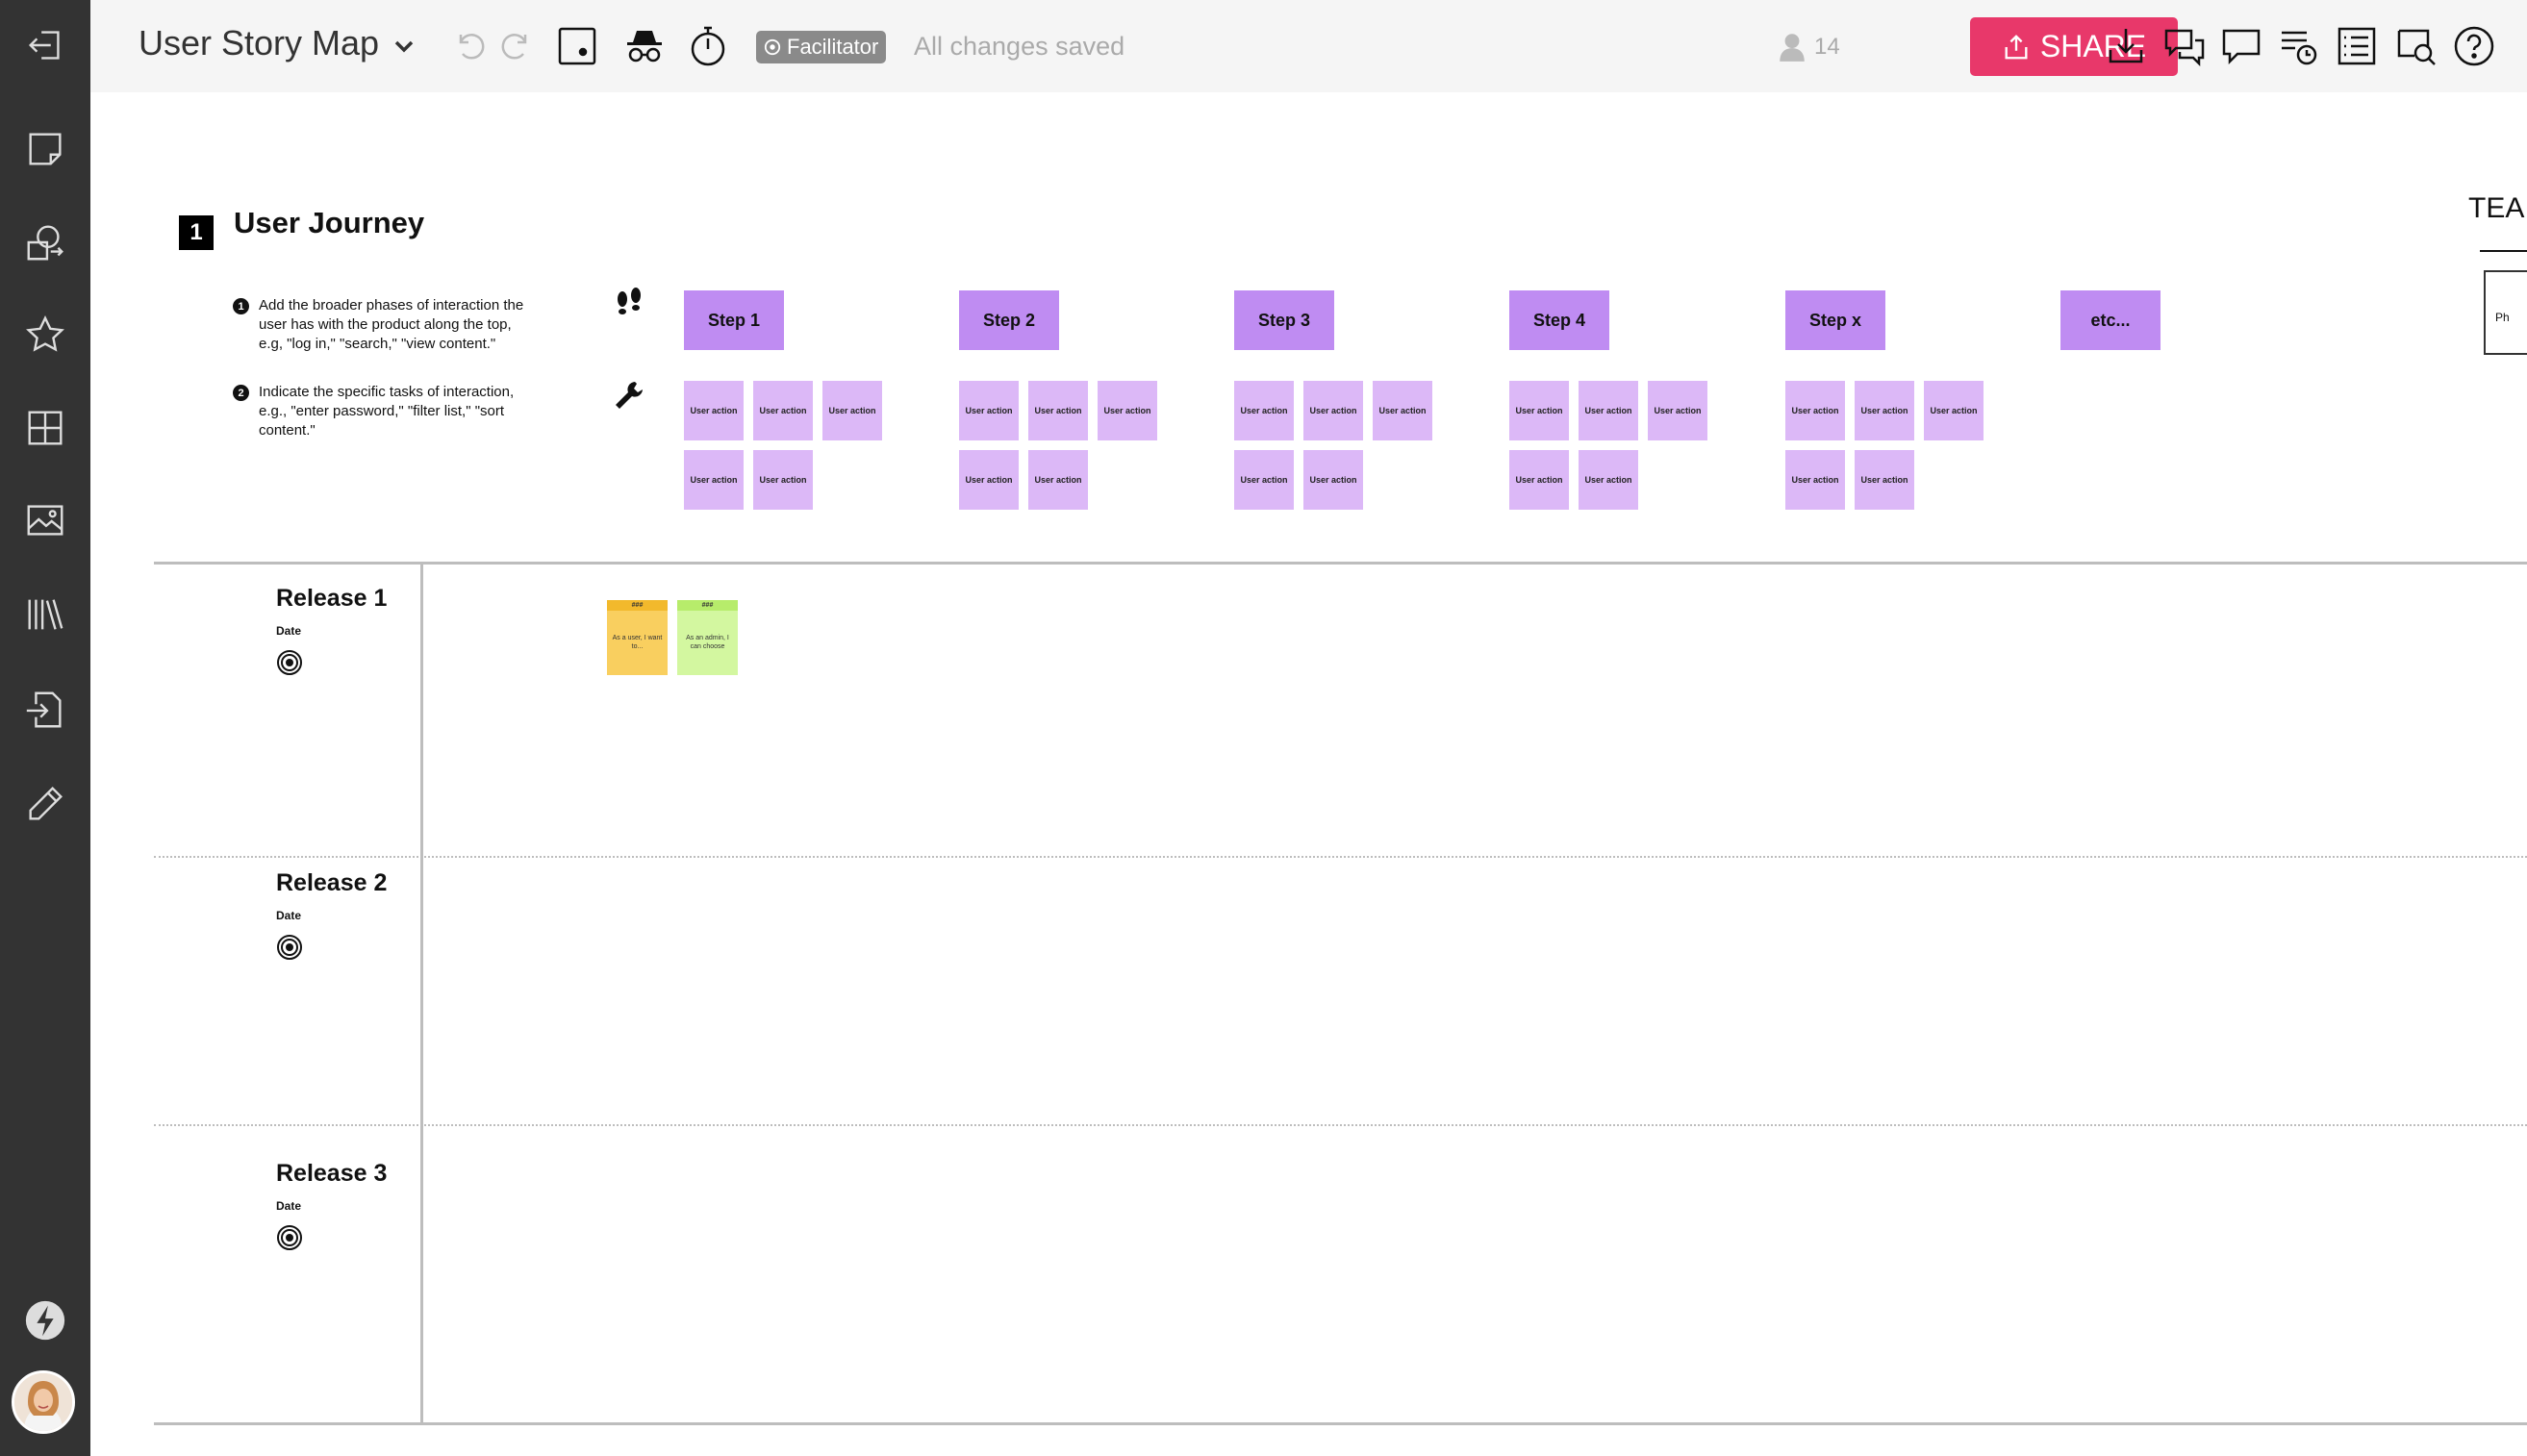 The image size is (2527, 1456). I want to click on team-card: Ph, so click(2505, 312).